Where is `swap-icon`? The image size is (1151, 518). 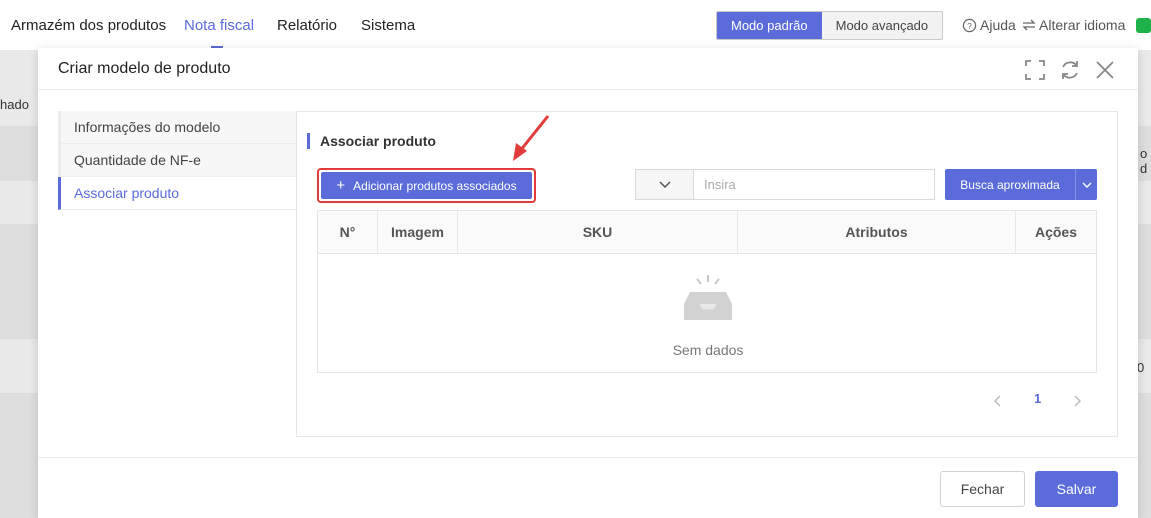
swap-icon is located at coordinates (1029, 25).